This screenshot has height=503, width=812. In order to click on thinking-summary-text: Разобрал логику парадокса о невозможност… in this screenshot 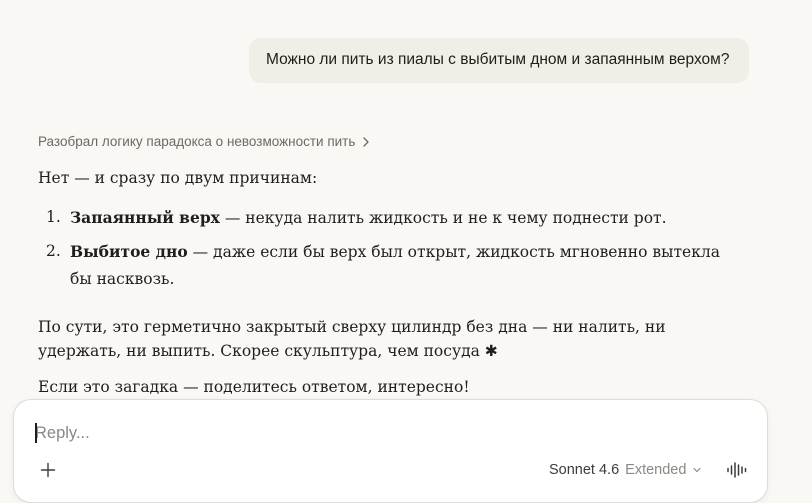, I will do `click(197, 141)`.